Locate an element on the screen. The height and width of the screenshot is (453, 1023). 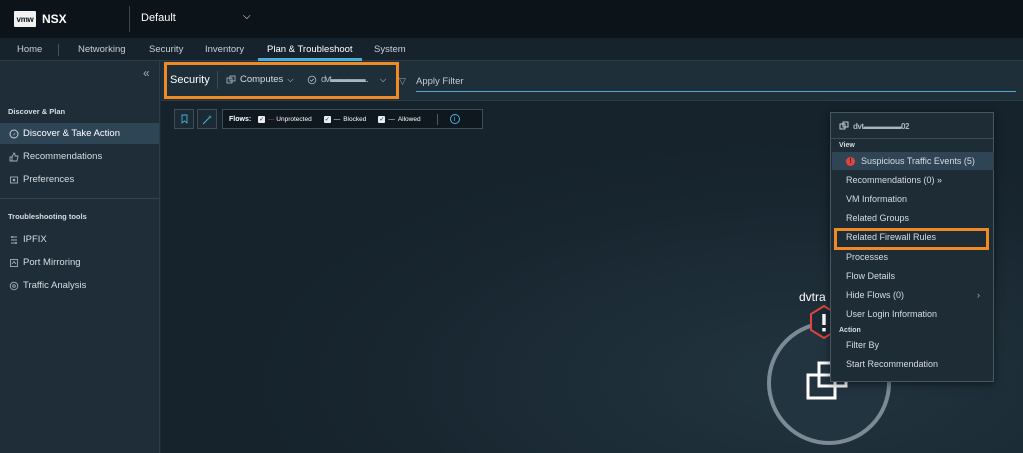
sidebar-item-label: Traffic Analysis is located at coordinates (55, 285).